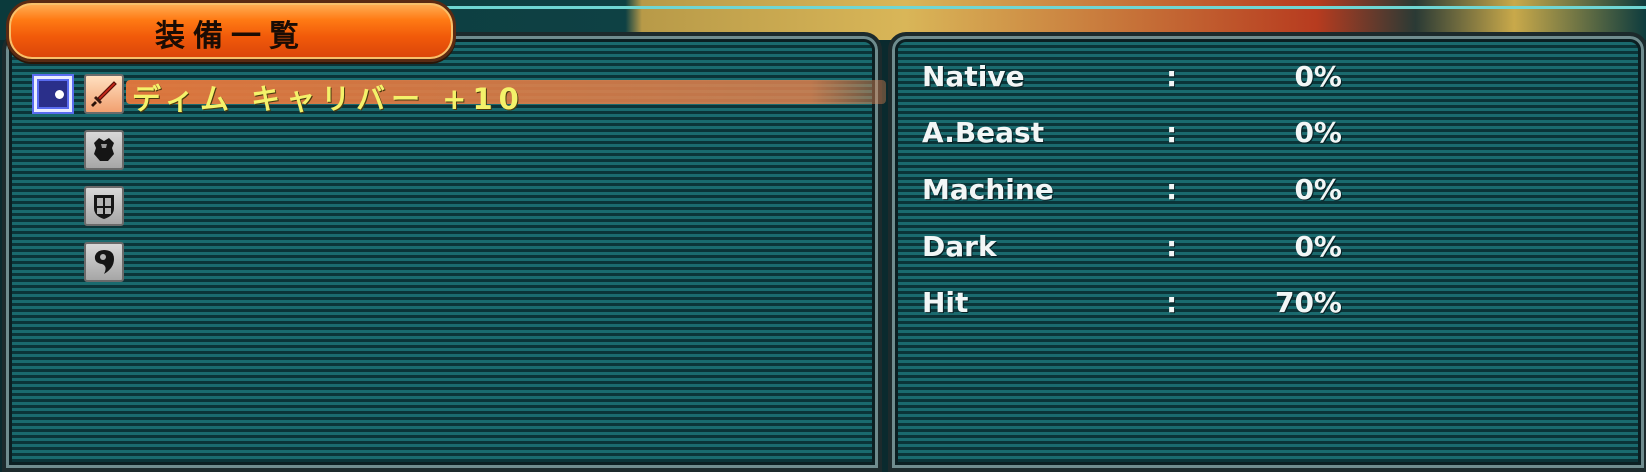  I want to click on stat-label: Machine, so click(988, 189).